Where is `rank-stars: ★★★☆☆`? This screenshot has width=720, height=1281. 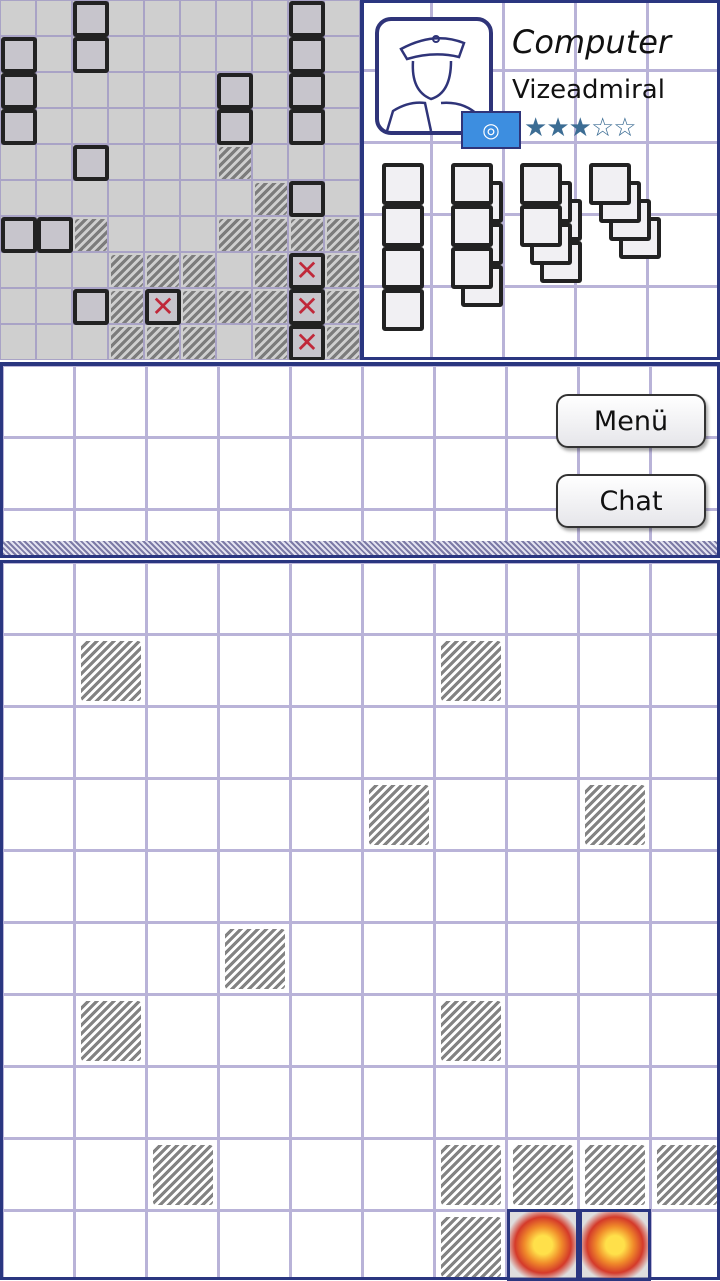 rank-stars: ★★★☆☆ is located at coordinates (580, 128).